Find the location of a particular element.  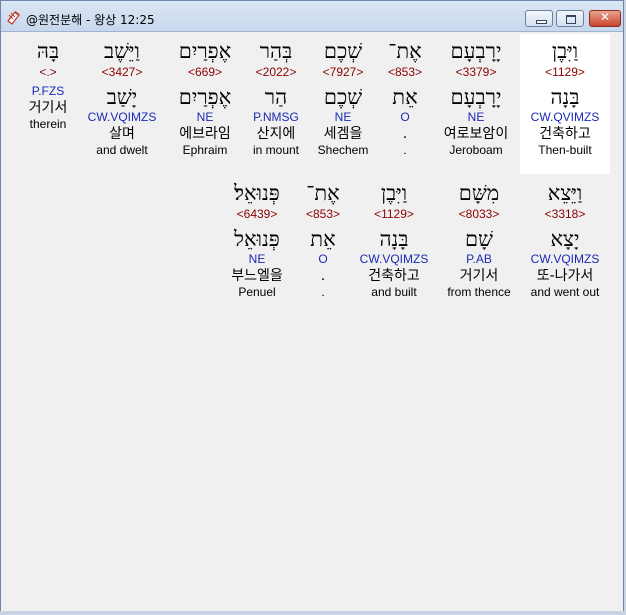

strong-number: <3379> is located at coordinates (476, 72).